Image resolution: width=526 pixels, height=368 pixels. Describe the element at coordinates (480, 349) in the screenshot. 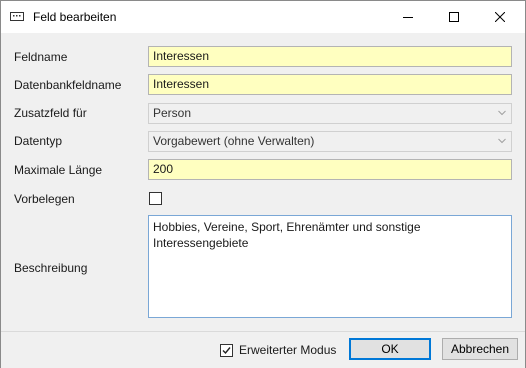

I see `cancel-button: Abbrechen` at that location.